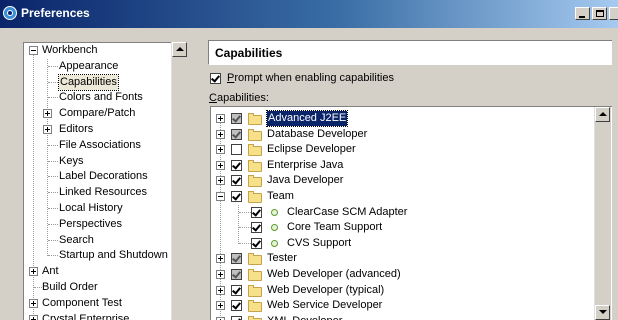  I want to click on capability-item-eclipse-developer: Eclipse Developer, so click(403, 149).